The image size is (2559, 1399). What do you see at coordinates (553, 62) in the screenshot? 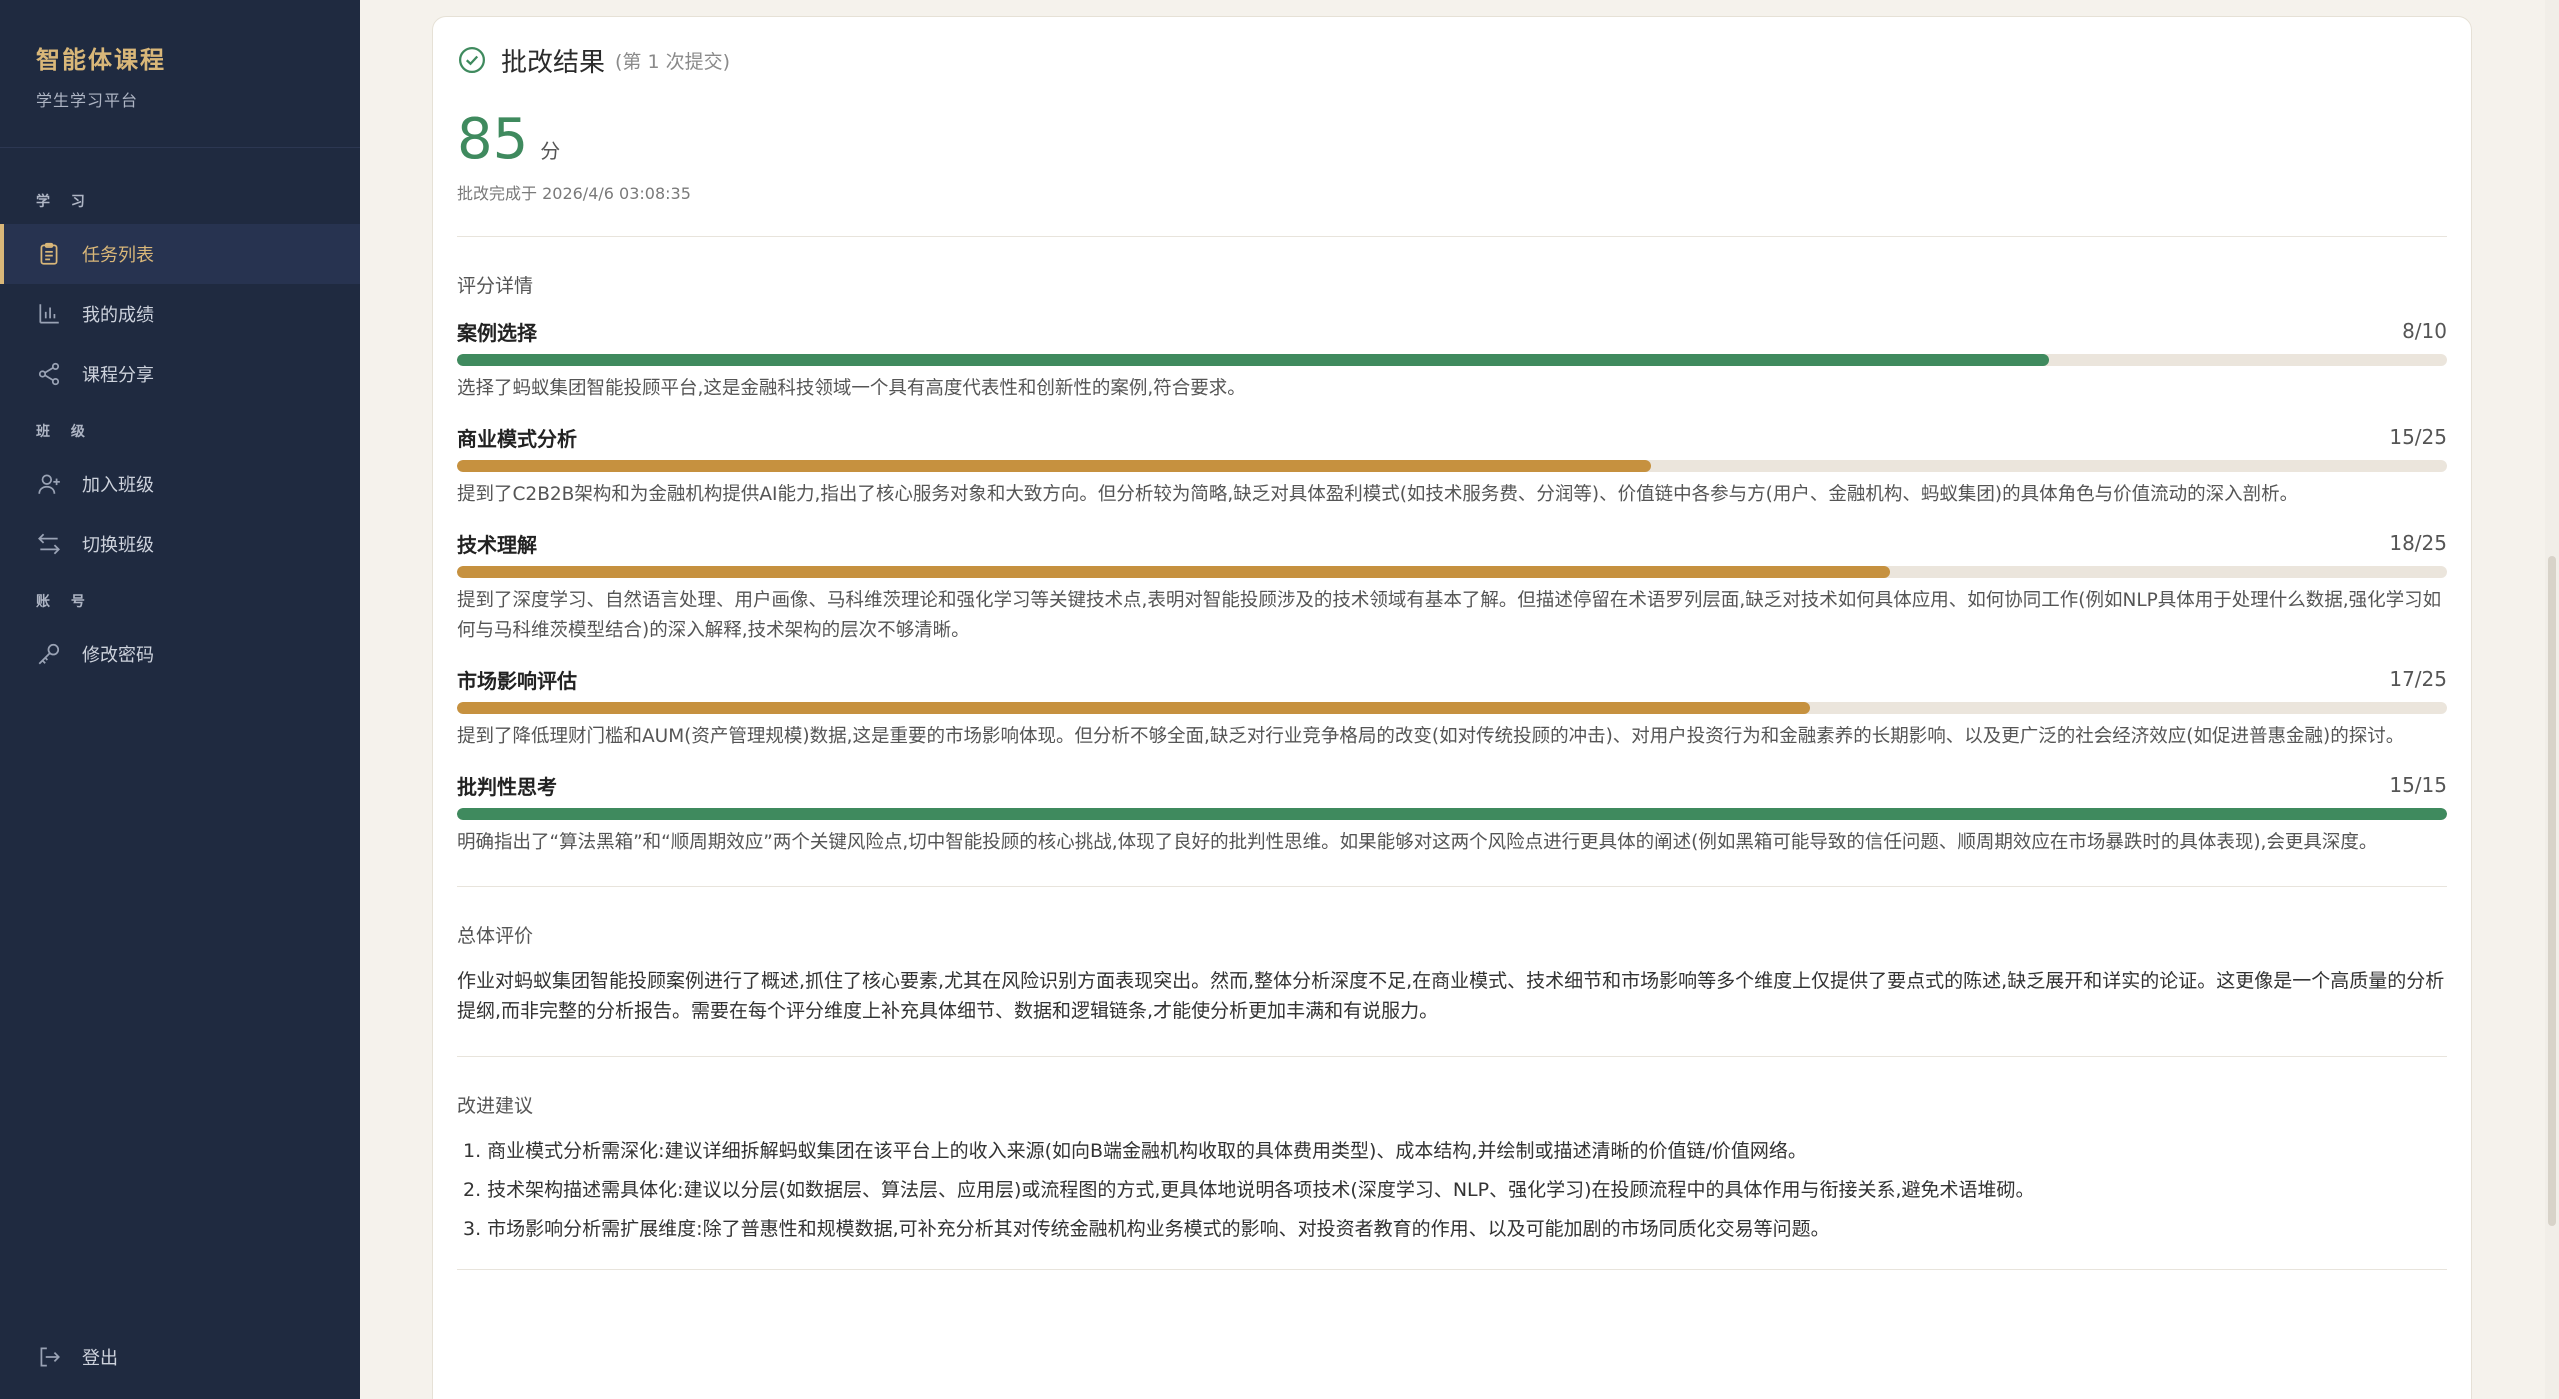
I see `result-title: 批改结果` at bounding box center [553, 62].